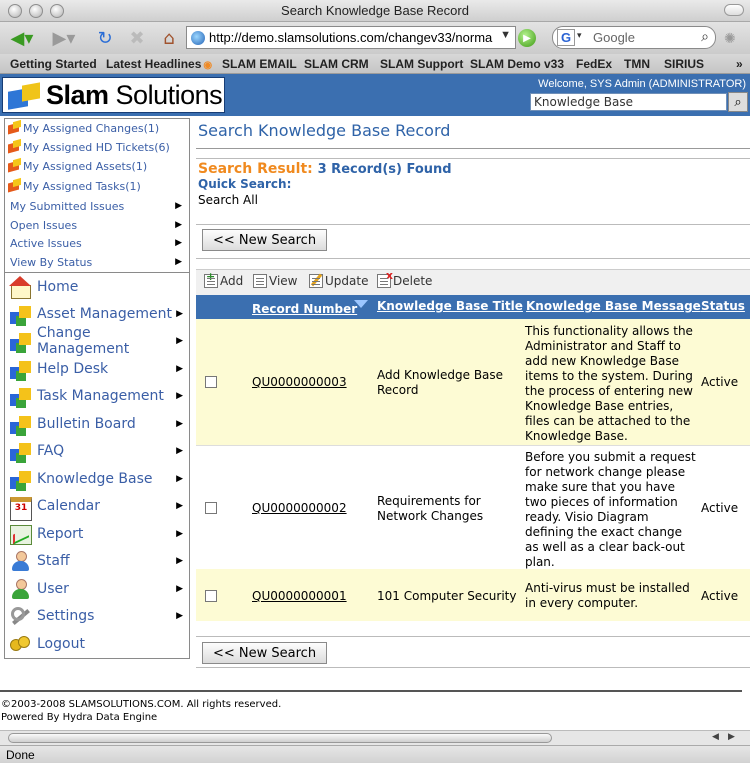 The width and height of the screenshot is (750, 763). I want to click on delete-button: Delete, so click(404, 278).